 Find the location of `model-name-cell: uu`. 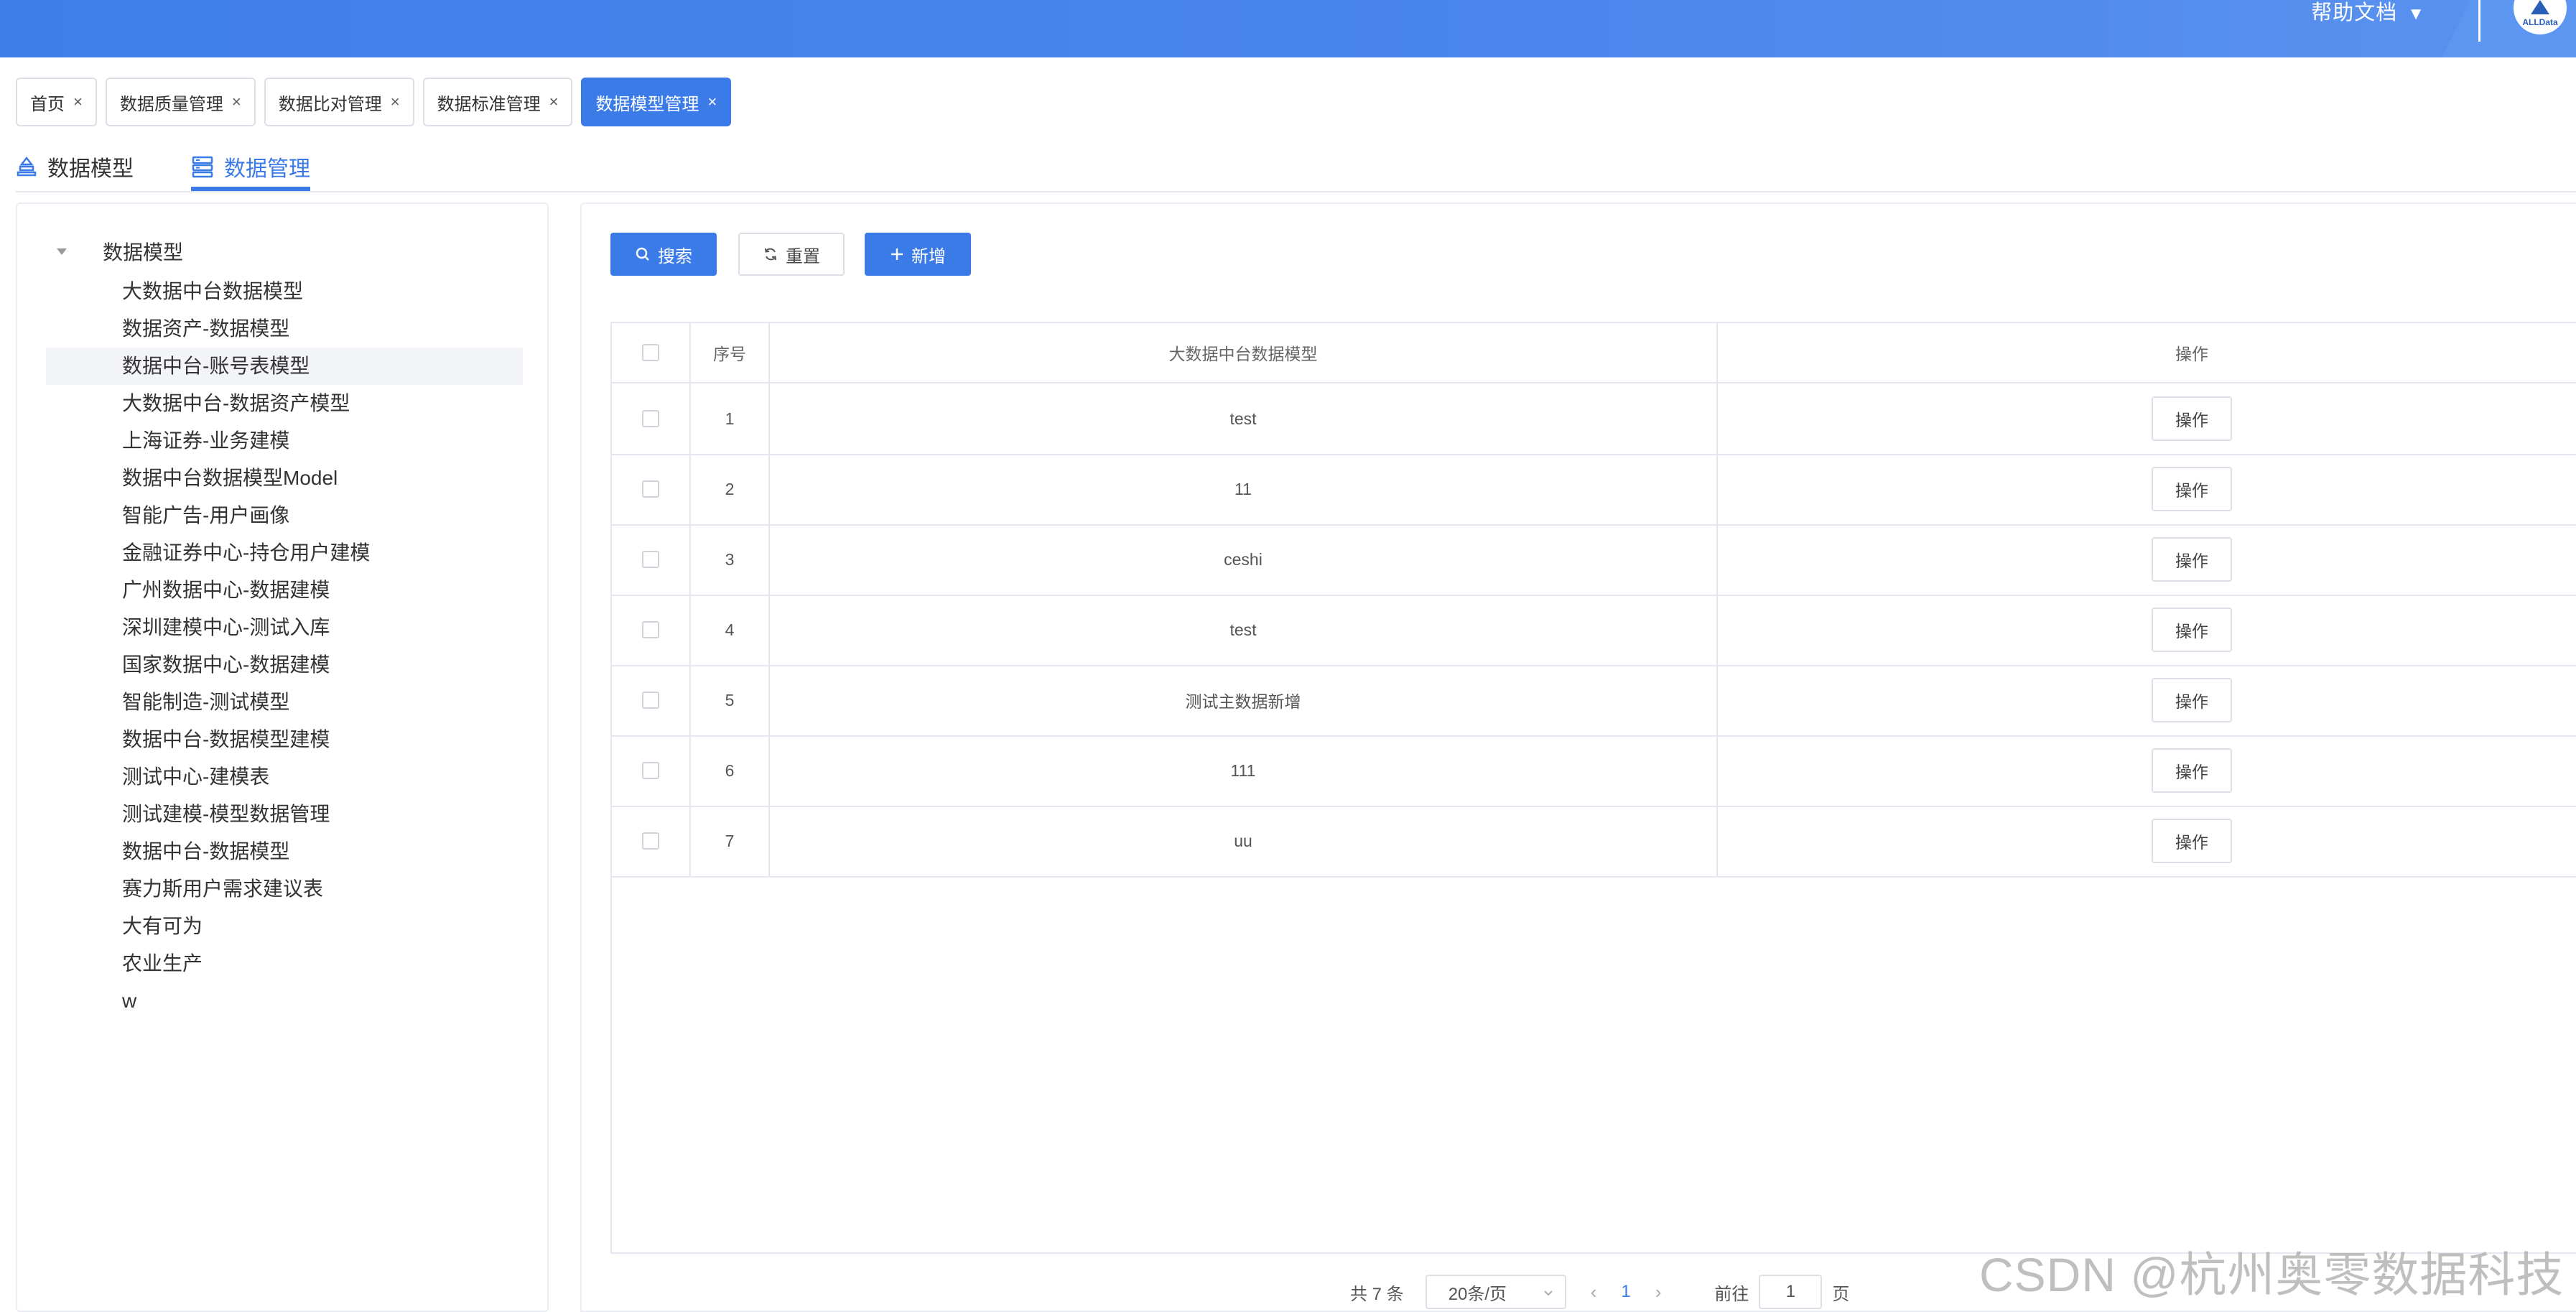

model-name-cell: uu is located at coordinates (1244, 841).